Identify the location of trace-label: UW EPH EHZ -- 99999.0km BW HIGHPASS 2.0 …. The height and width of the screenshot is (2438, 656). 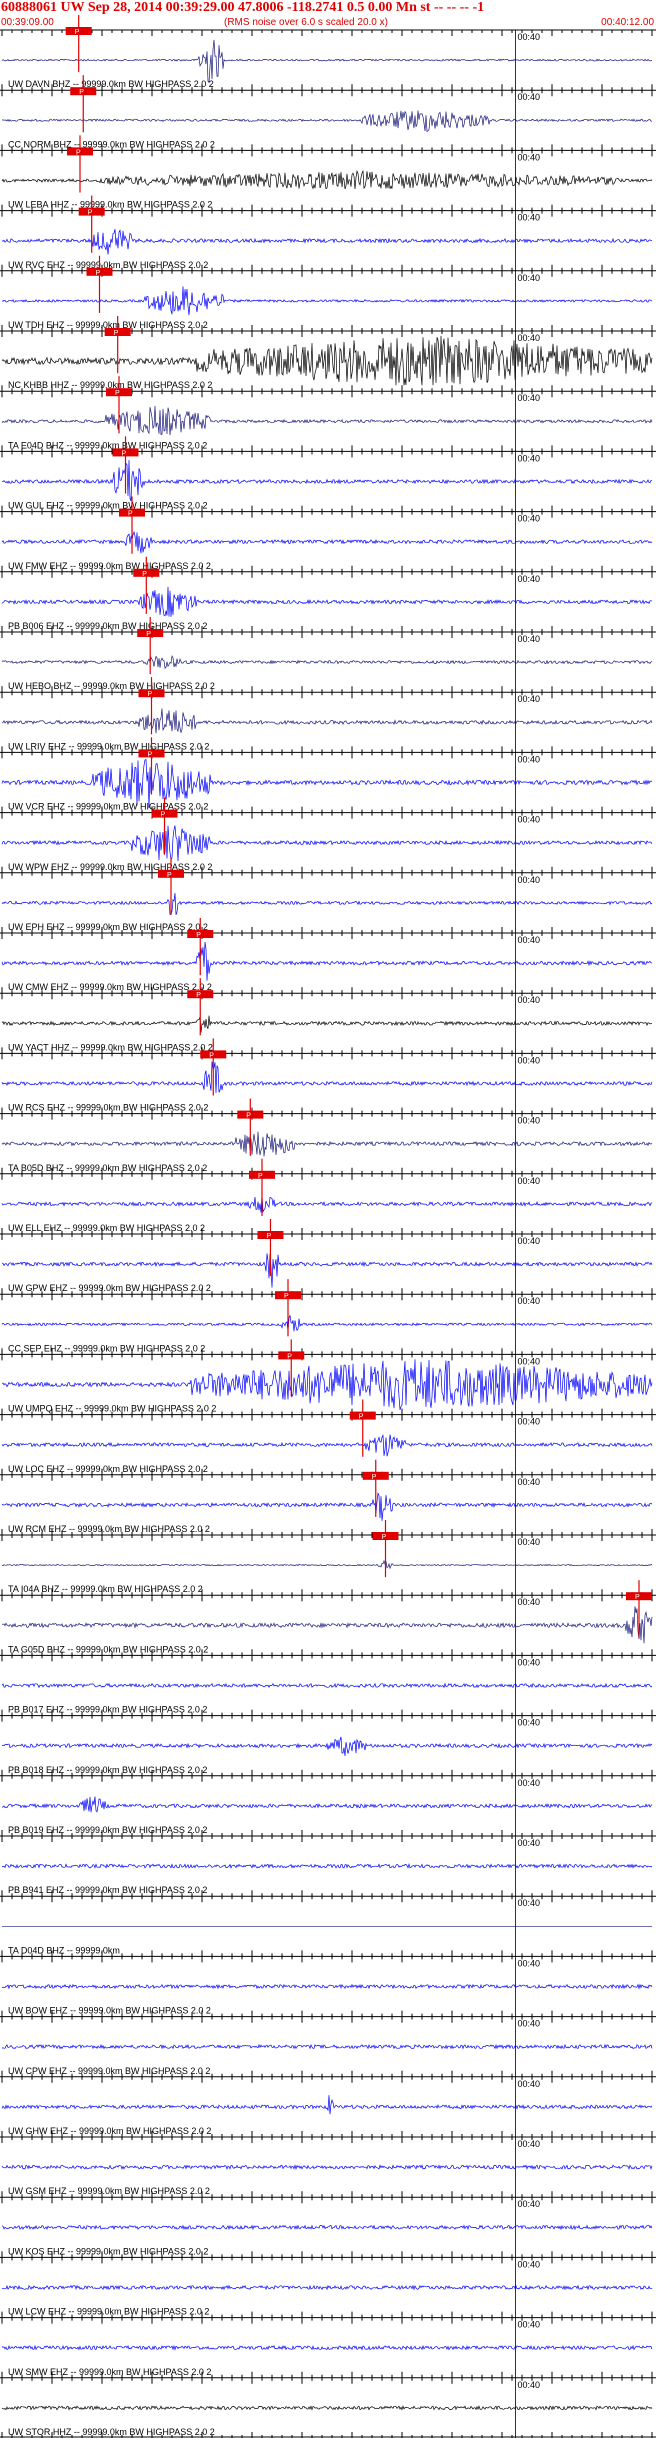
(108, 927).